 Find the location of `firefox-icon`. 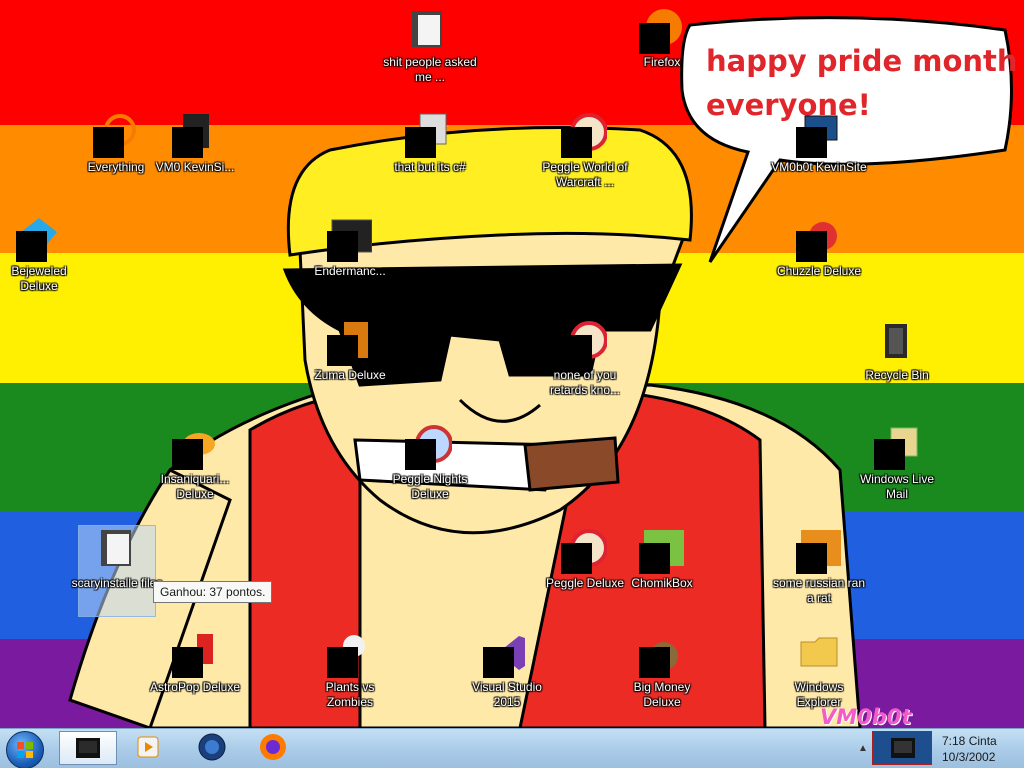

firefox-icon is located at coordinates (273, 747).